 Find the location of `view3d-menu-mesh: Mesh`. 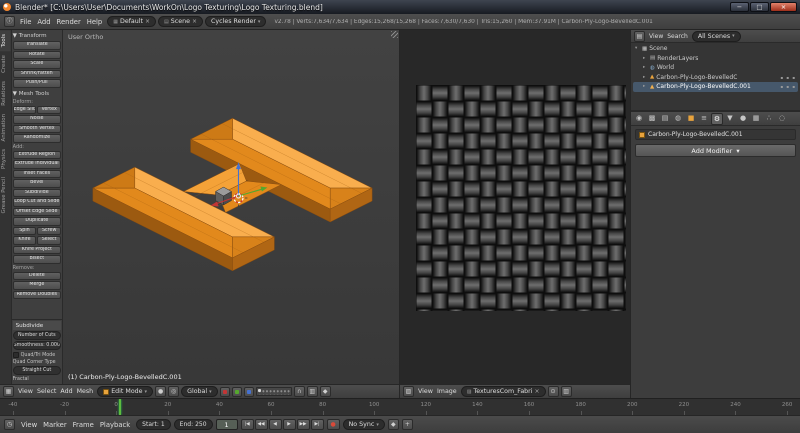

view3d-menu-mesh: Mesh is located at coordinates (85, 391).